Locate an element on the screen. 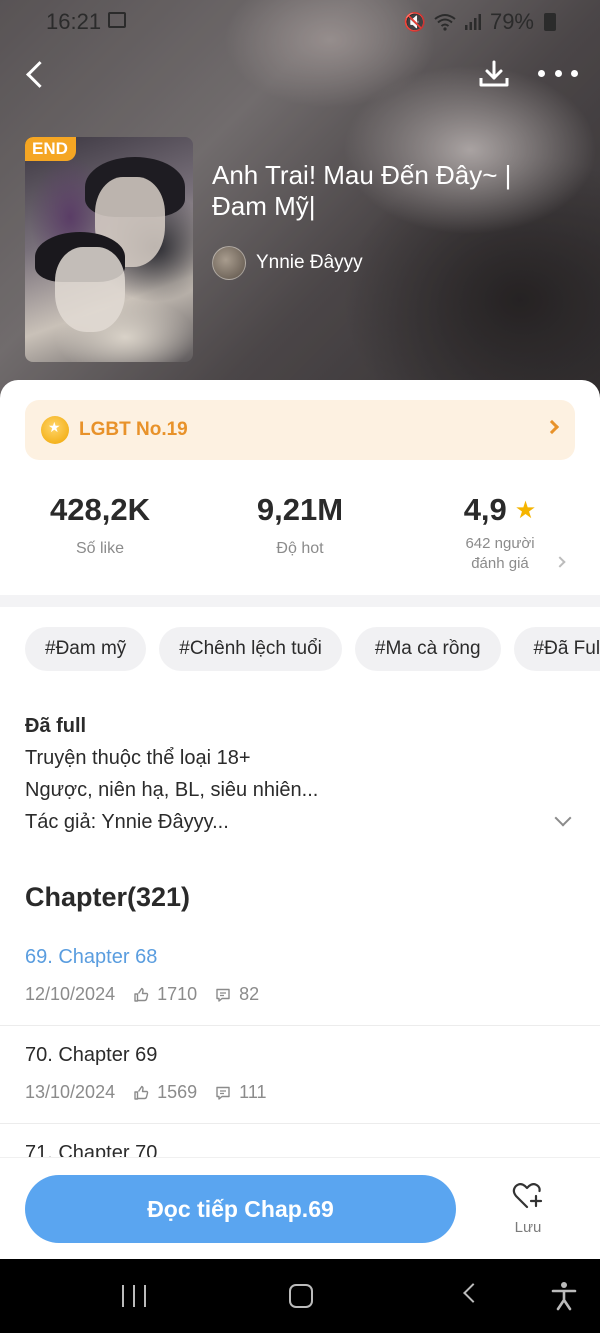  home-button is located at coordinates (301, 1296).